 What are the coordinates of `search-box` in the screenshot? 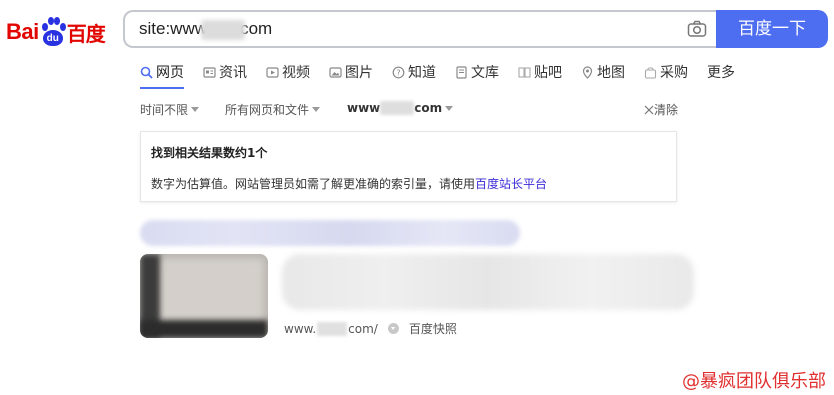 It's located at (420, 29).